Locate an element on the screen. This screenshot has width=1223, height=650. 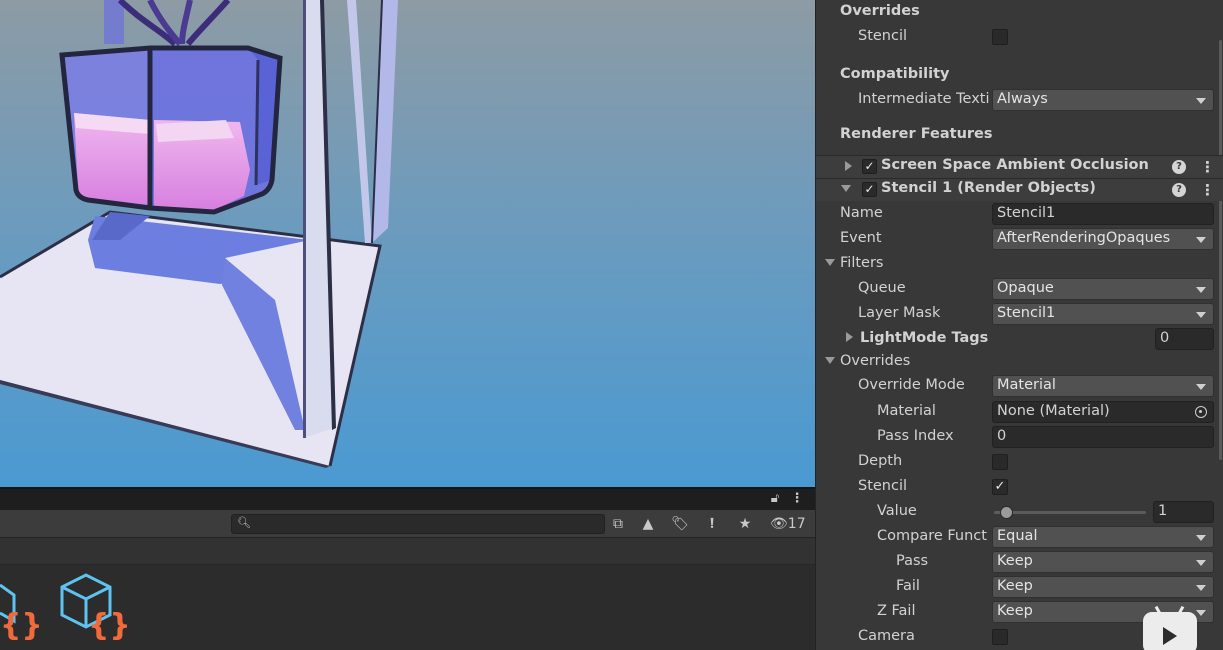
project-toolbar: 🔍︎ ⧉ ▲ 🏷︎ ❗︎ ★ 👁︎17 is located at coordinates (407, 524).